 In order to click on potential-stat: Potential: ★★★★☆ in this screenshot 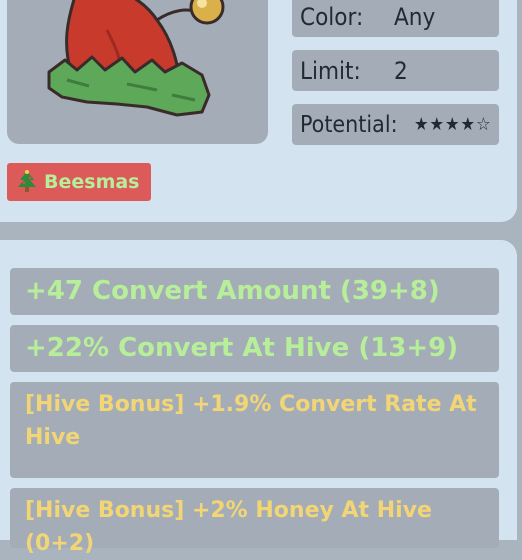, I will do `click(395, 124)`.